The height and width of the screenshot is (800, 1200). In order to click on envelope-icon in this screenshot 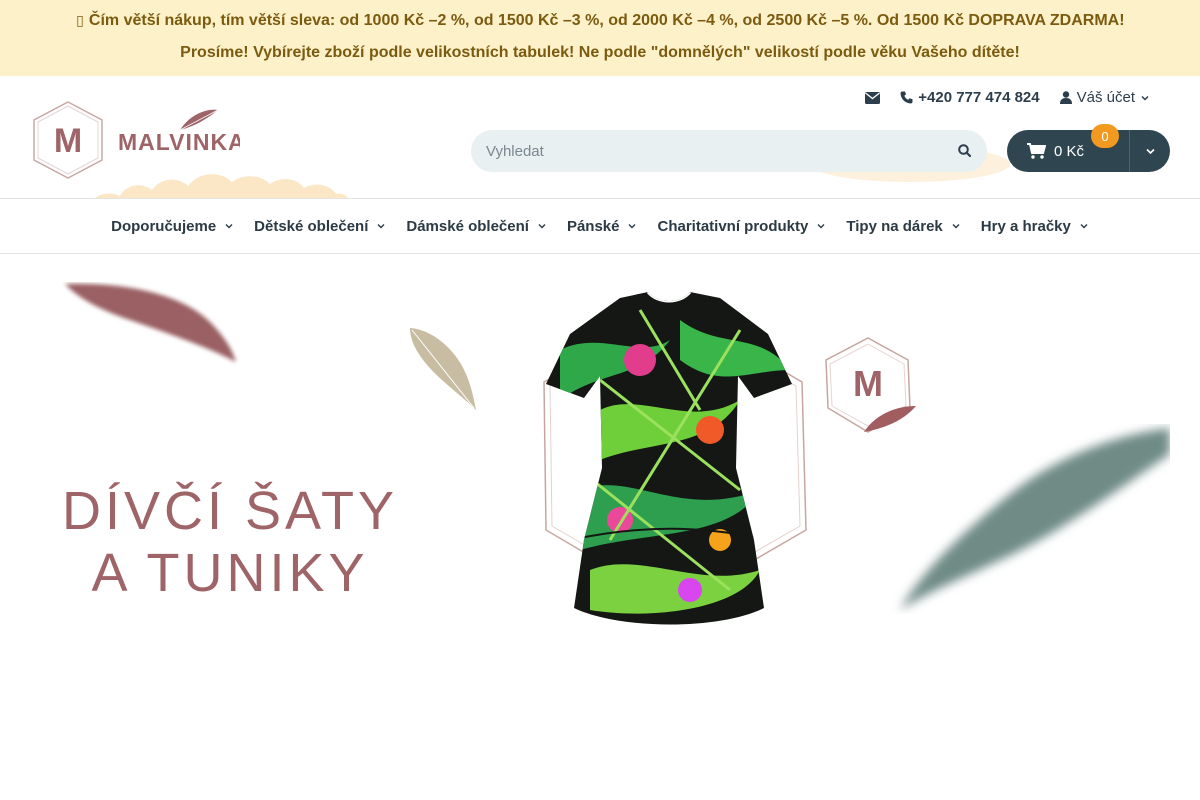, I will do `click(873, 97)`.